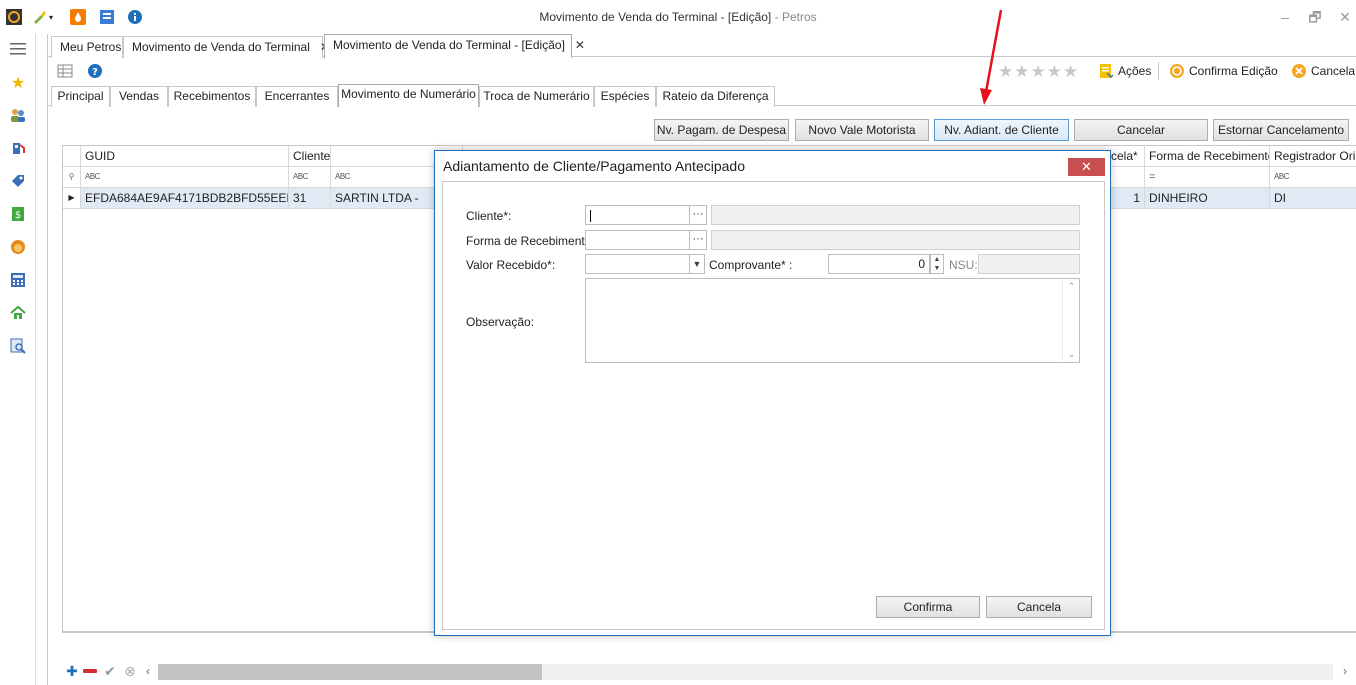 The image size is (1356, 685). Describe the element at coordinates (1086, 167) in the screenshot. I see `dialog-close-button: ✕` at that location.